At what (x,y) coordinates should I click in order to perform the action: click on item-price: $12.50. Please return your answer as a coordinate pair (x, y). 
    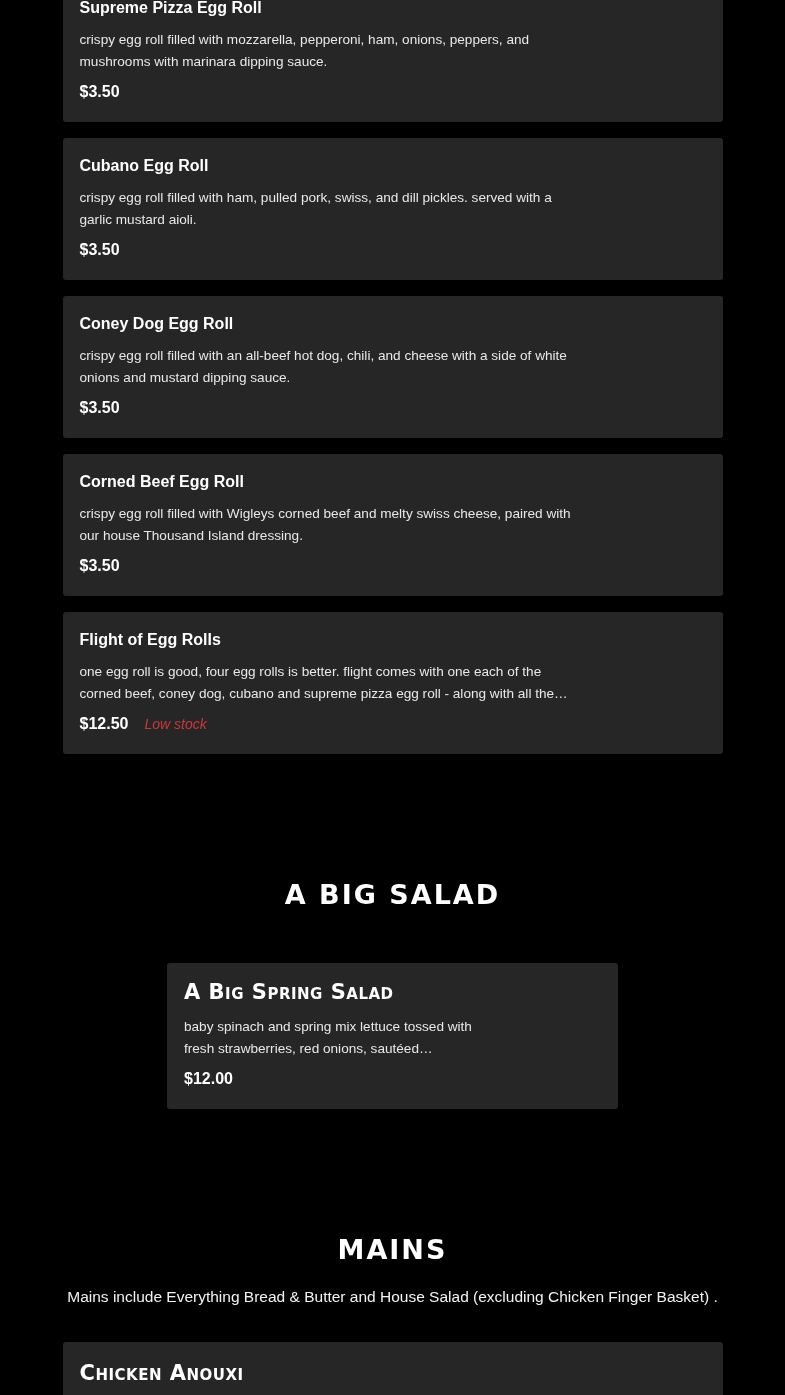
    Looking at the image, I should click on (104, 724).